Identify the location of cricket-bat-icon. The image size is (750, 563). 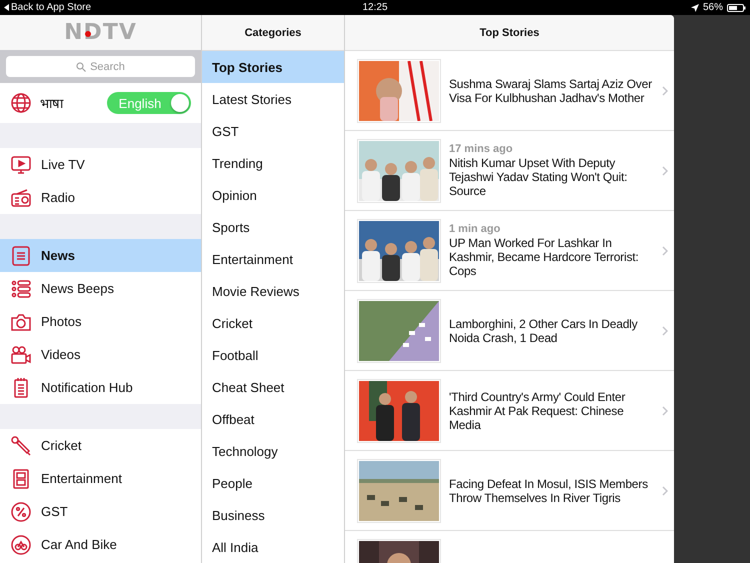
(21, 445).